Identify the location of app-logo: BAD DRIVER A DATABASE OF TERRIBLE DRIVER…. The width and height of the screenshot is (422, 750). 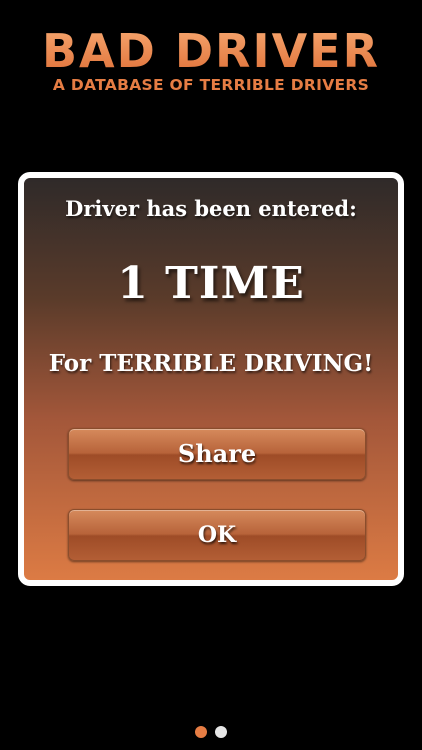
(211, 61).